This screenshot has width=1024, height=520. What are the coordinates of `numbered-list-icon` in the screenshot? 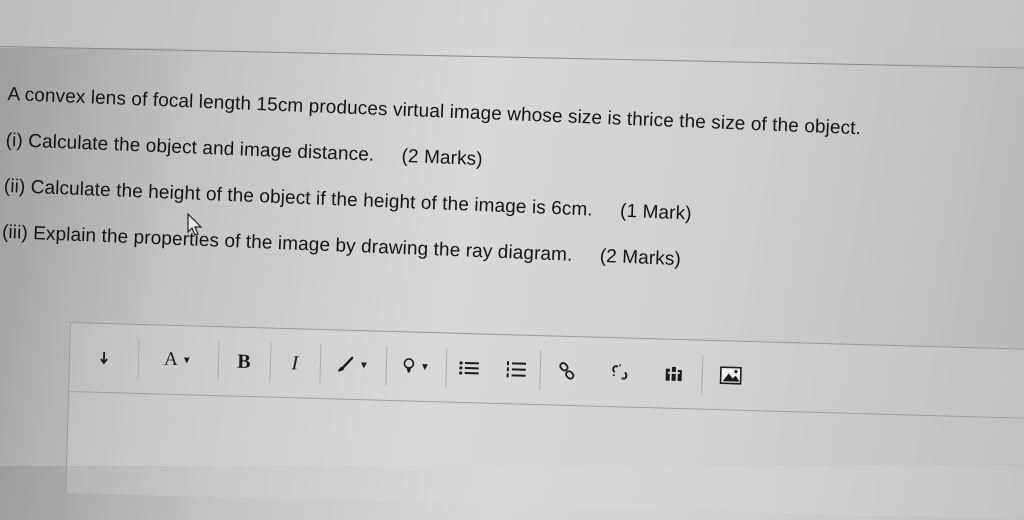 It's located at (516, 369).